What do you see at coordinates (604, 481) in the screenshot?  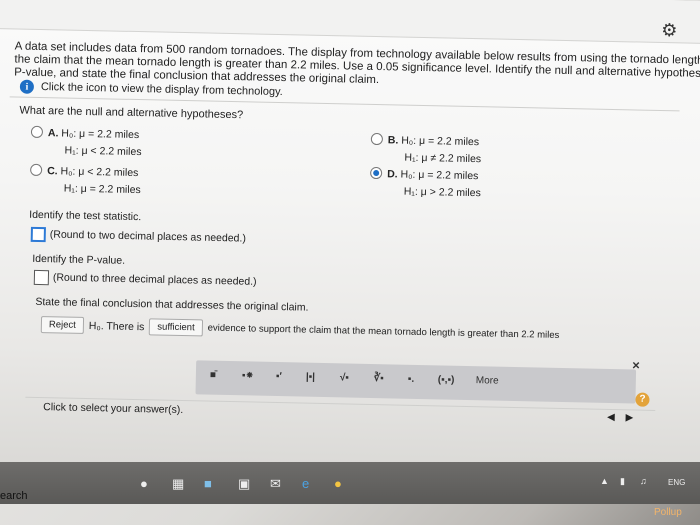 I see `tray-arrow-icon: ▲` at bounding box center [604, 481].